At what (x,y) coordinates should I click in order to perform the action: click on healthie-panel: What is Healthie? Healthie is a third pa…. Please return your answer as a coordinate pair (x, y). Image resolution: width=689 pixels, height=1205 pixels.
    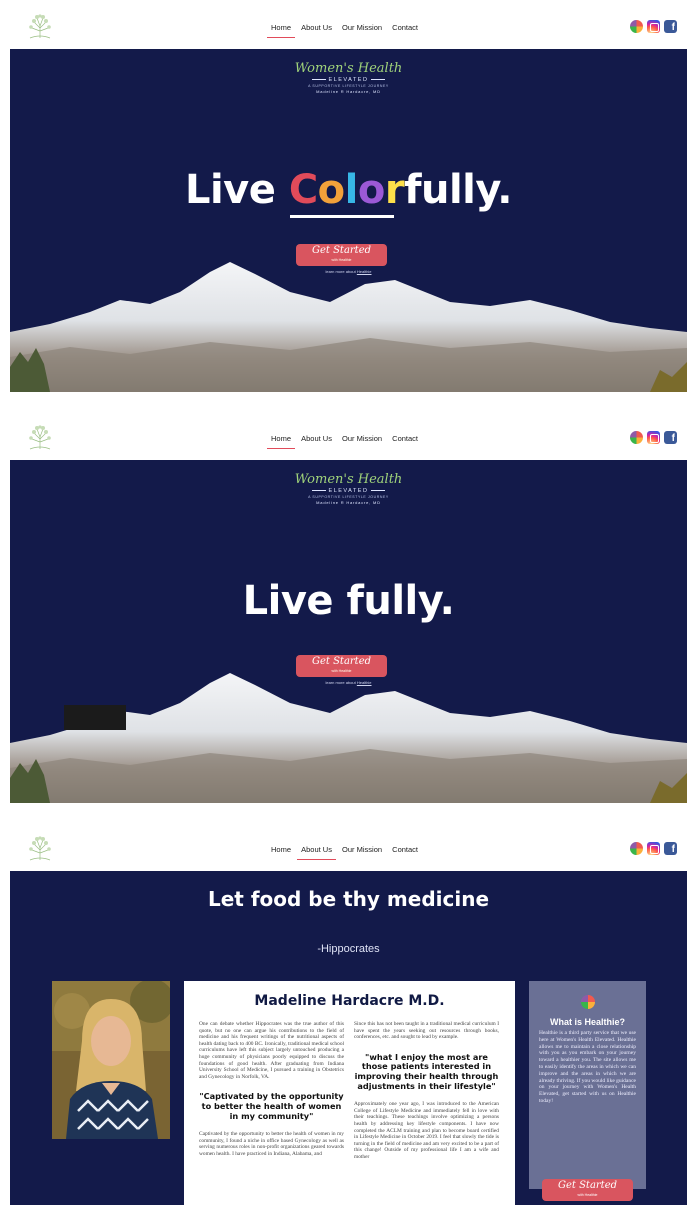
    Looking at the image, I should click on (587, 1085).